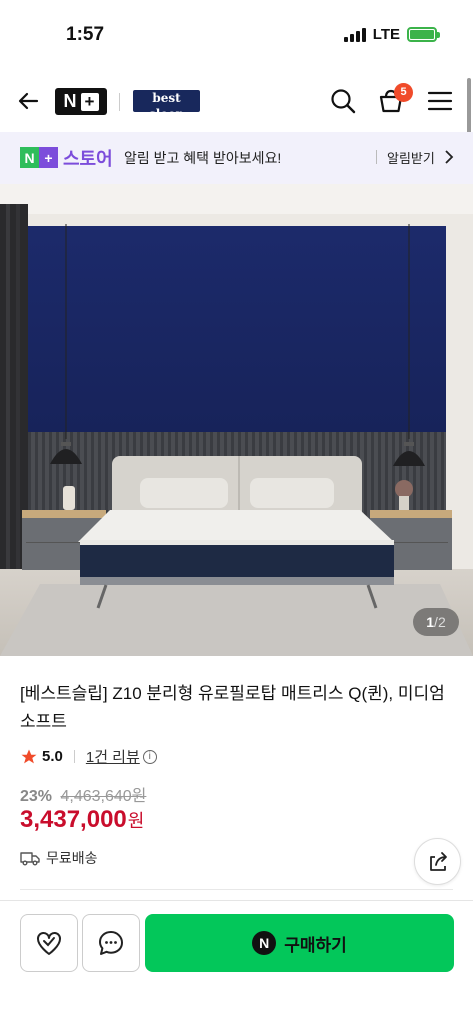 The width and height of the screenshot is (473, 1024). Describe the element at coordinates (315, 945) in the screenshot. I see `buy-button-label: 구매하기` at that location.